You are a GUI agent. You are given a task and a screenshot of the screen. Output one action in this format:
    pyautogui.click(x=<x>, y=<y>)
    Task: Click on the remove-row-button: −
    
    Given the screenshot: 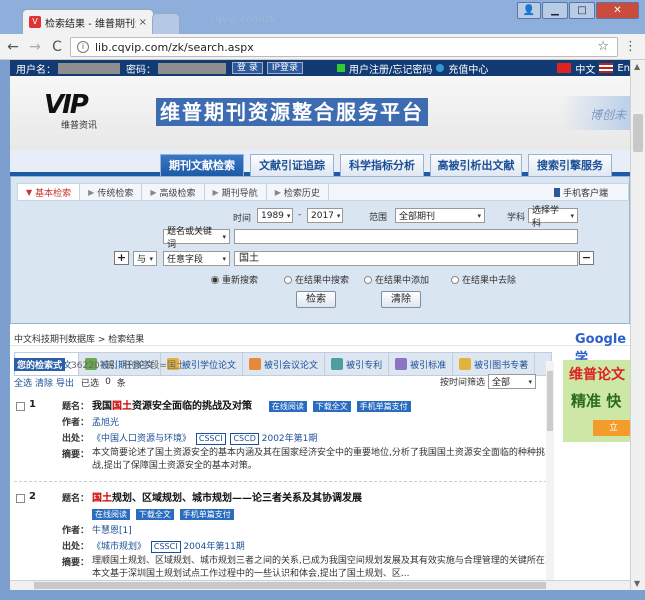 What is the action you would take?
    pyautogui.click(x=586, y=258)
    